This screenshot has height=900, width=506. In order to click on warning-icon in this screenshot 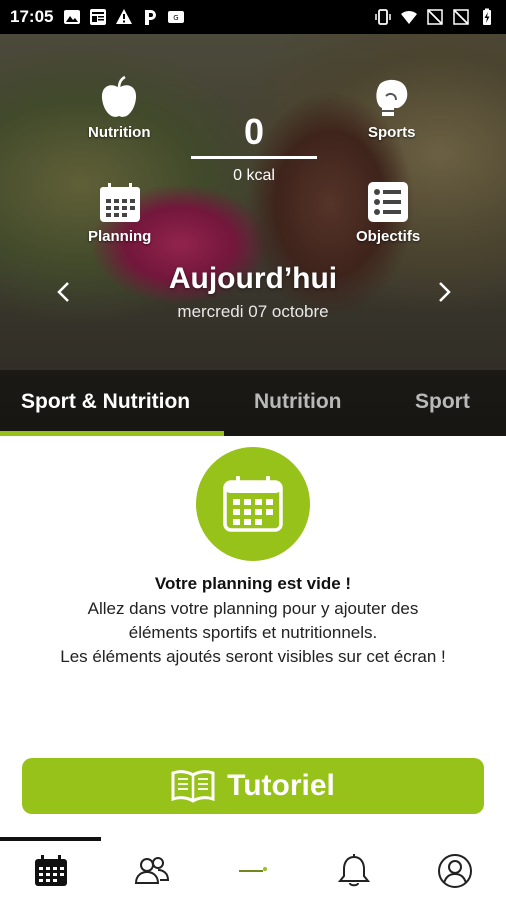, I will do `click(124, 16)`.